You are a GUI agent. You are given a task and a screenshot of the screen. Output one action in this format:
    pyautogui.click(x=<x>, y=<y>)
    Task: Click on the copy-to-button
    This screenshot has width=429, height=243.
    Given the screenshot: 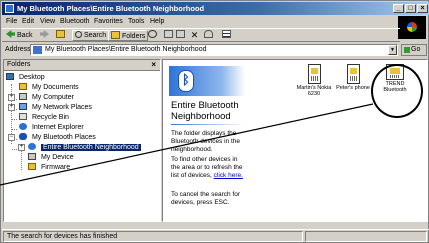 What is the action you would take?
    pyautogui.click(x=180, y=35)
    